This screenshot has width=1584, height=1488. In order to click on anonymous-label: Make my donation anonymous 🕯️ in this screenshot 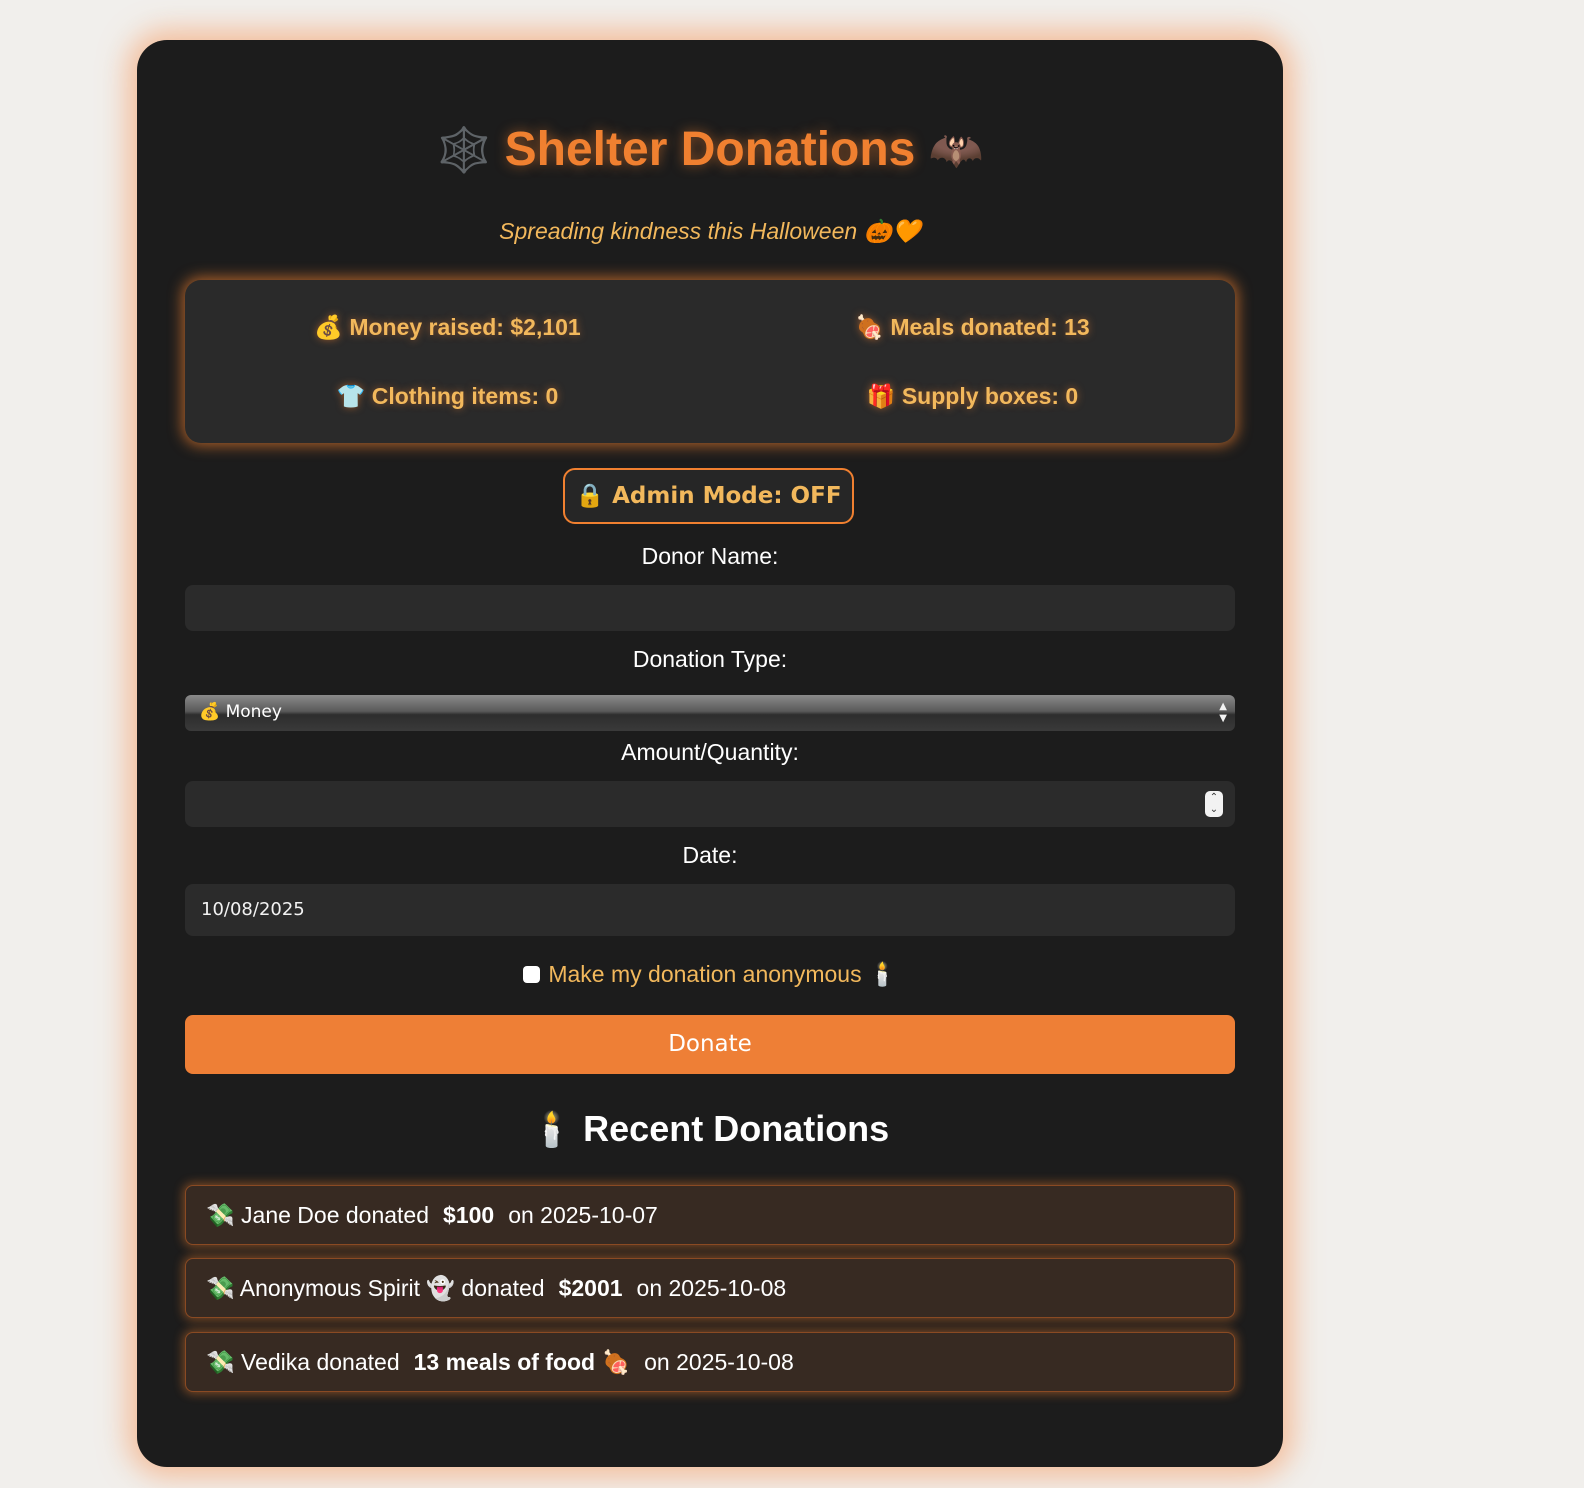, I will do `click(722, 974)`.